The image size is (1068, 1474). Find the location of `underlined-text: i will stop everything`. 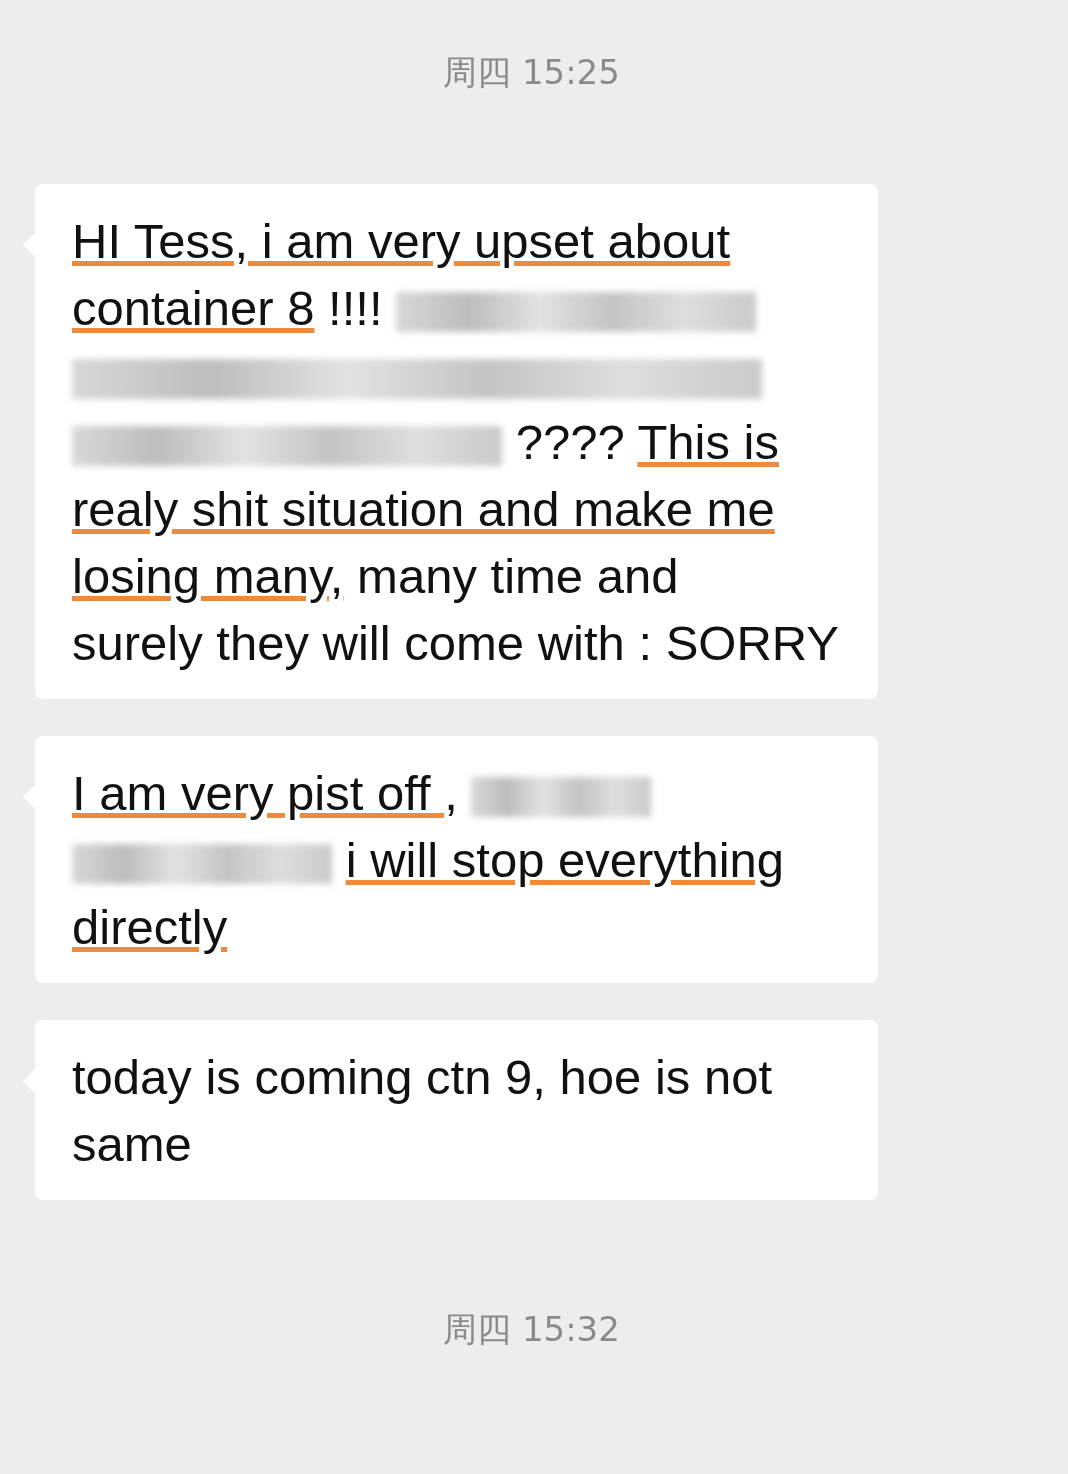

underlined-text: i will stop everything is located at coordinates (565, 860).